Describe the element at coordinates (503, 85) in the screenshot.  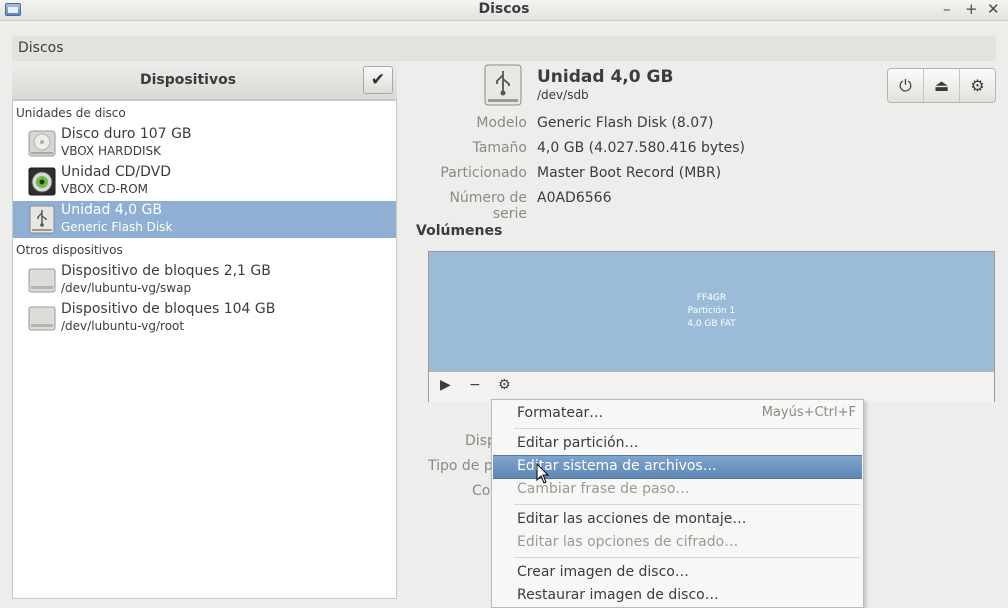
I see `usb-drive-large-icon` at that location.